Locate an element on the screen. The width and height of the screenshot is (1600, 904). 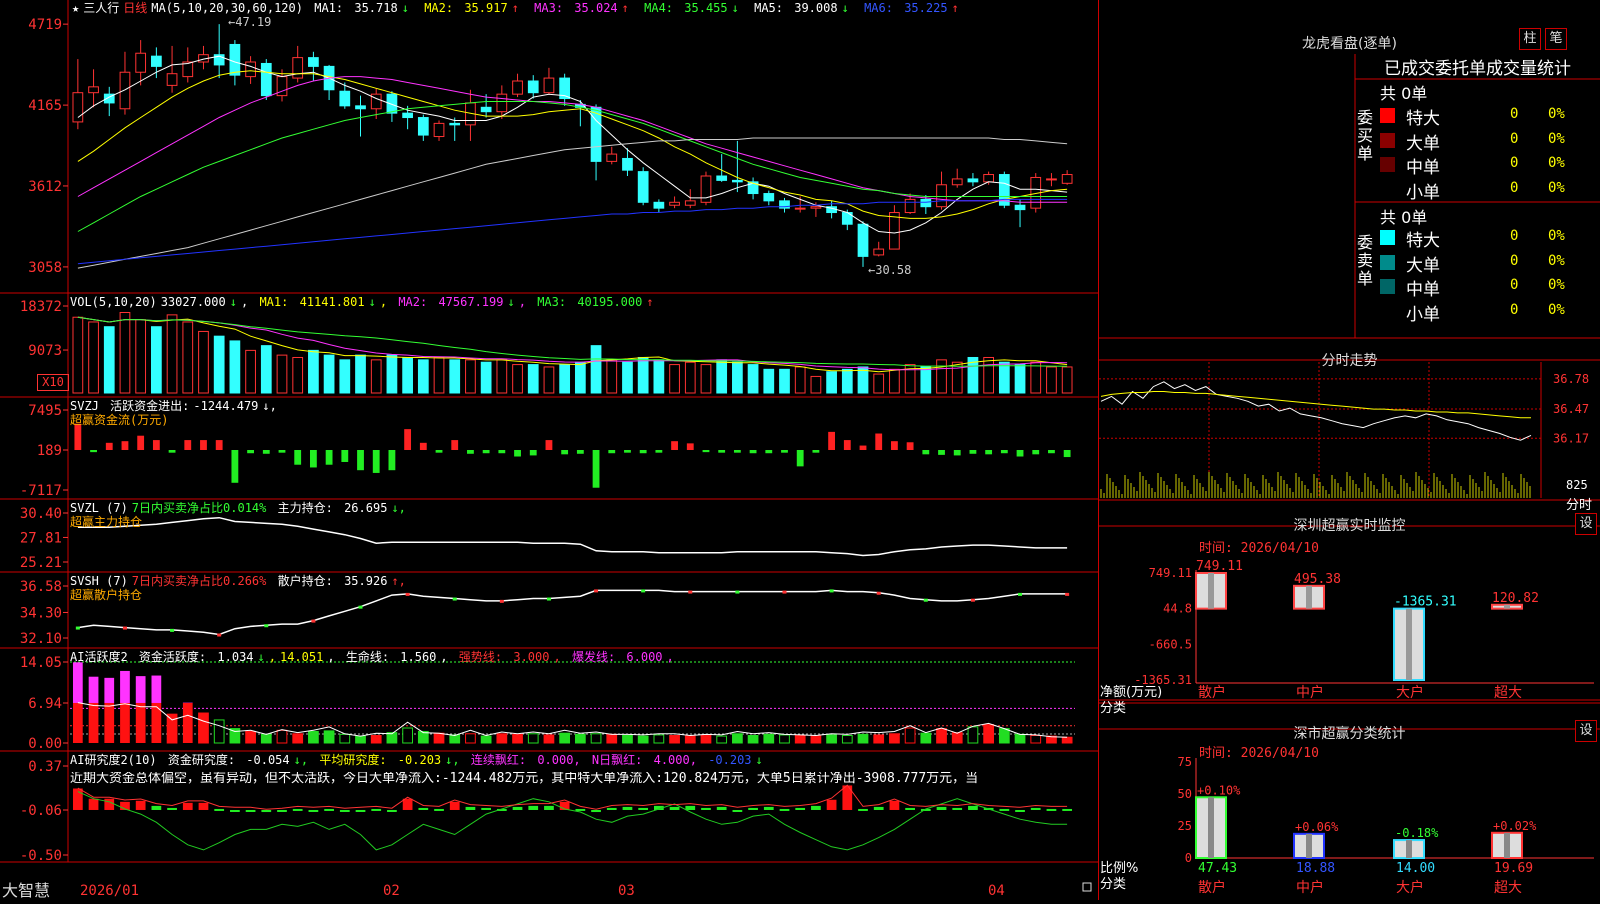
ai1-bar-top is located at coordinates (141, 689).